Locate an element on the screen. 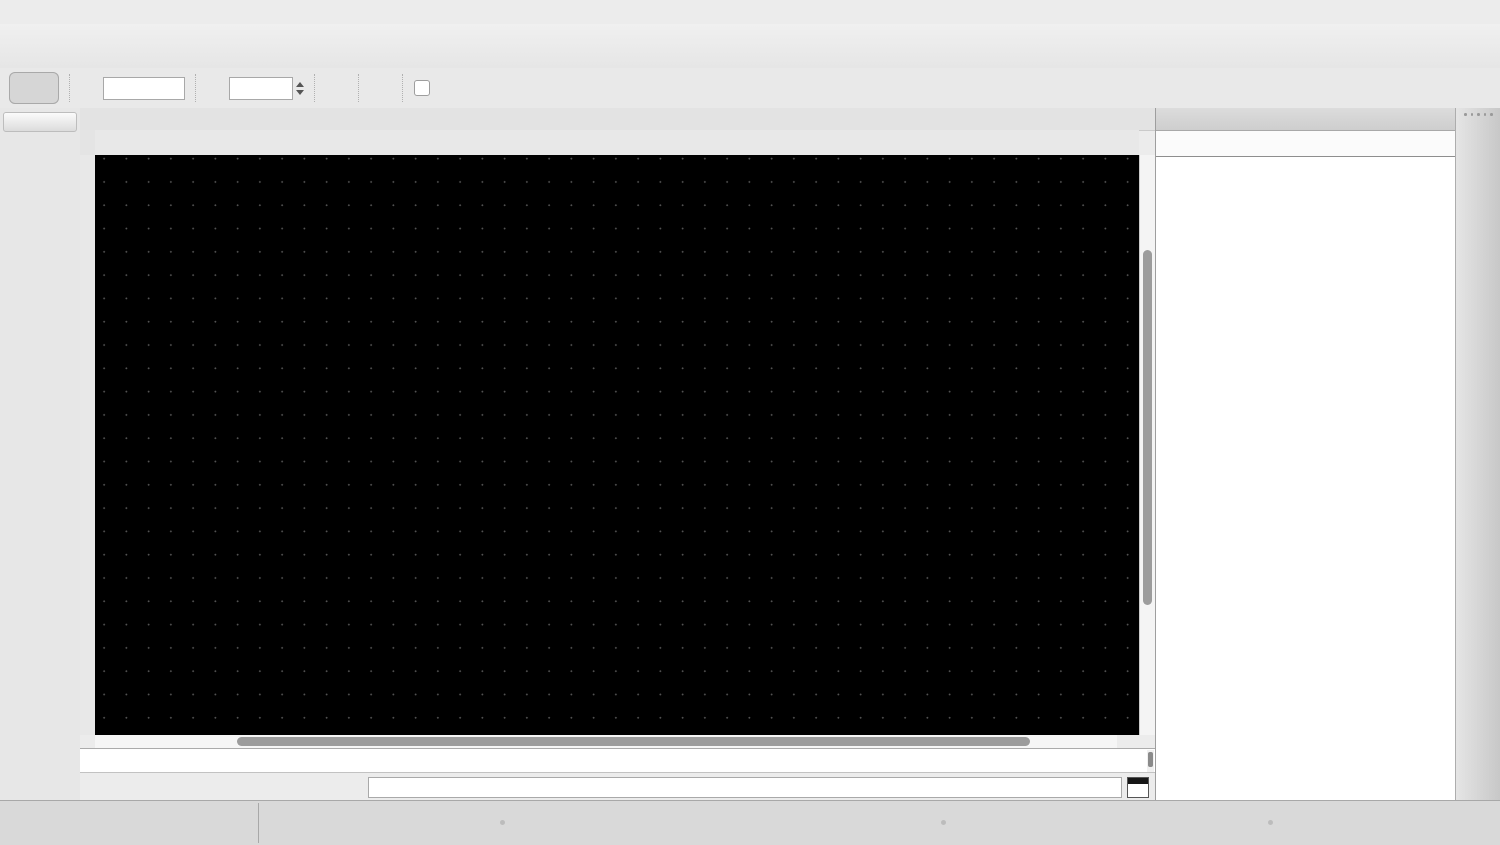 The image size is (1500, 845). command-history-scrollbar is located at coordinates (1150, 761).